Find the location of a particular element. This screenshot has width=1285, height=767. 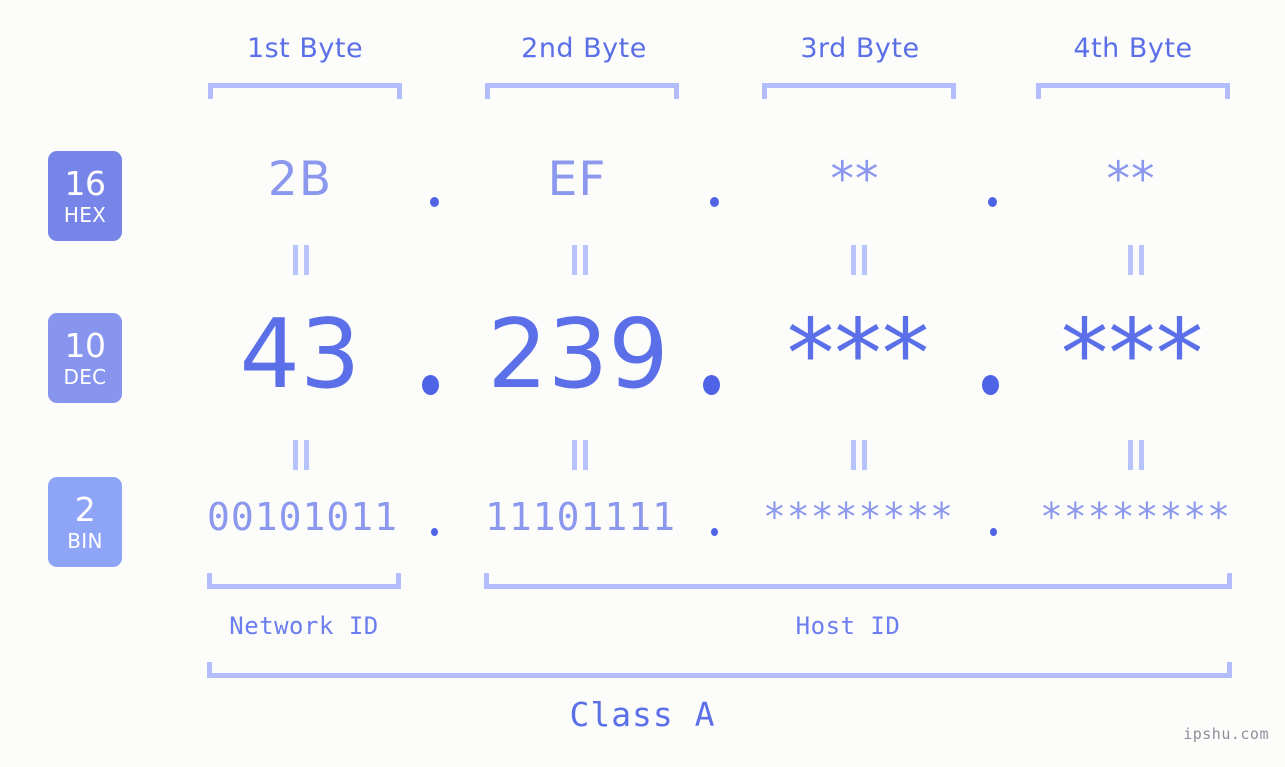

base-badge-bin-name: BIN is located at coordinates (85, 541).